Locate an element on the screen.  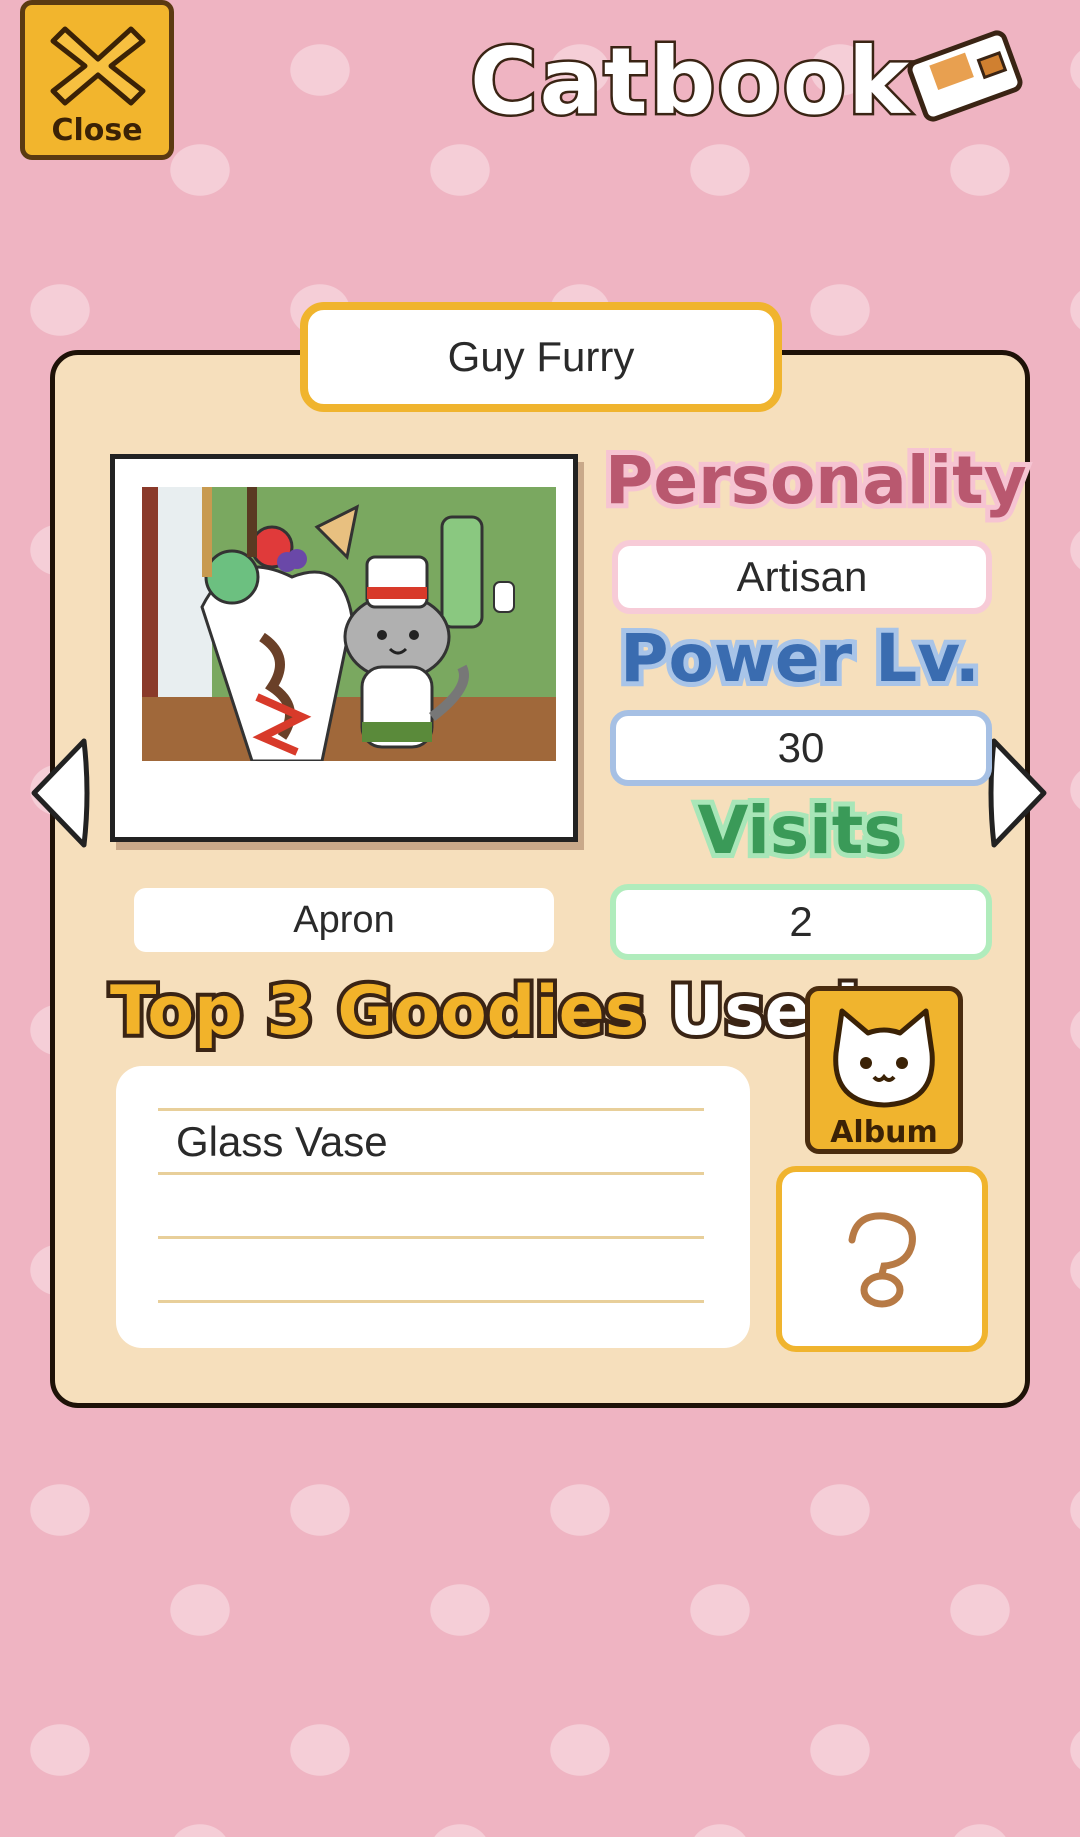
goodie-item-1: Glass Vase is located at coordinates (282, 1141).